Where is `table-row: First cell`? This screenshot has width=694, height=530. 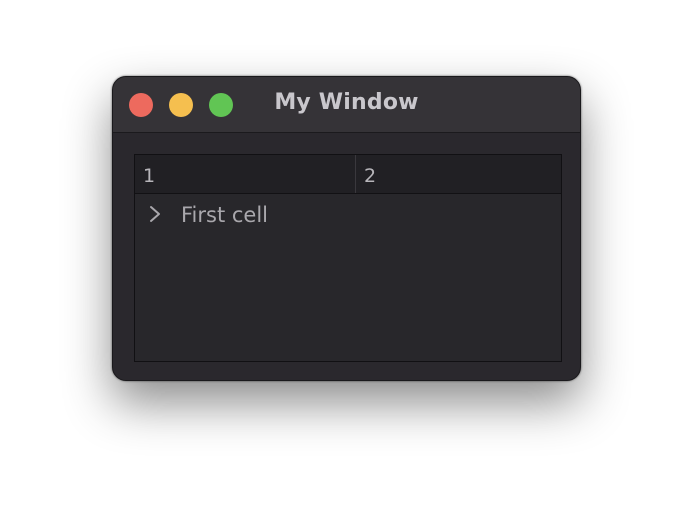
table-row: First cell is located at coordinates (348, 214).